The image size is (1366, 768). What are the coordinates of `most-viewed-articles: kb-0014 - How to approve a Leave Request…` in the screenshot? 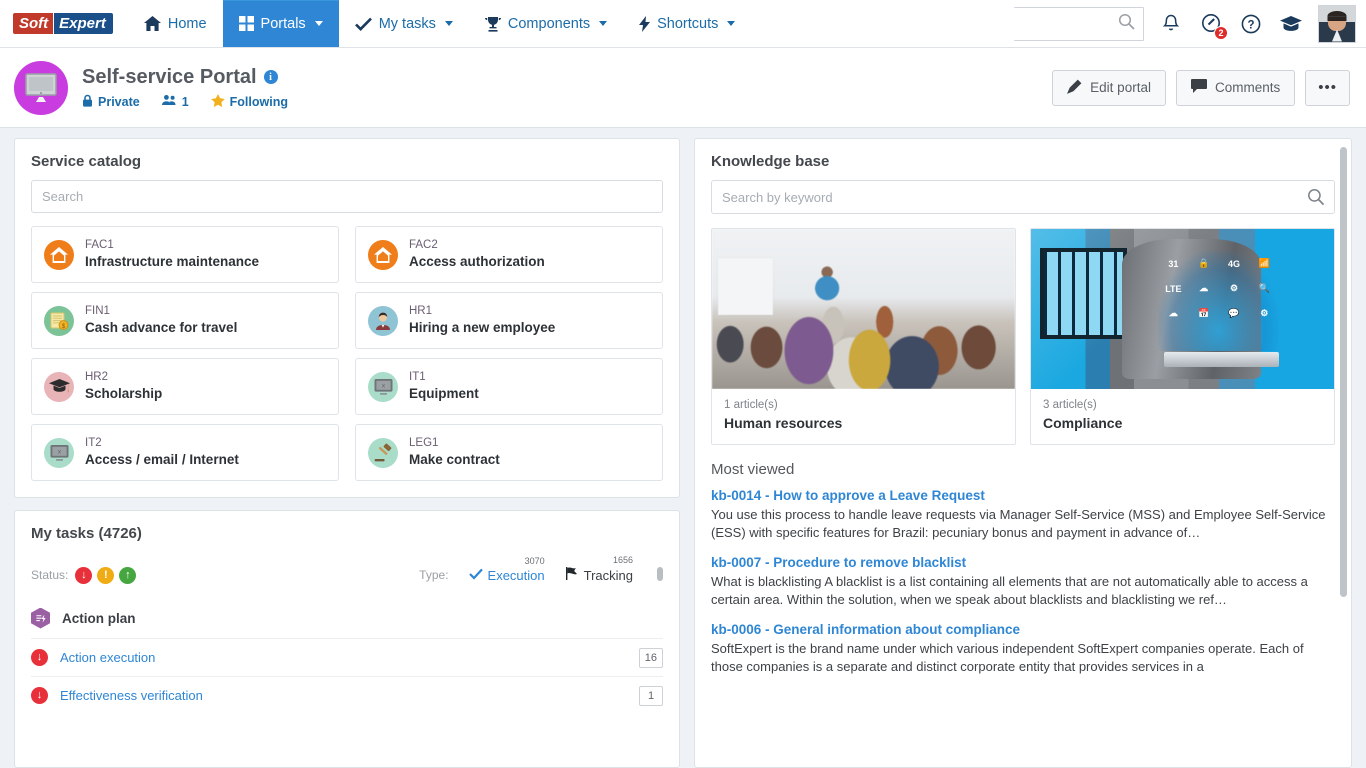 It's located at (1023, 582).